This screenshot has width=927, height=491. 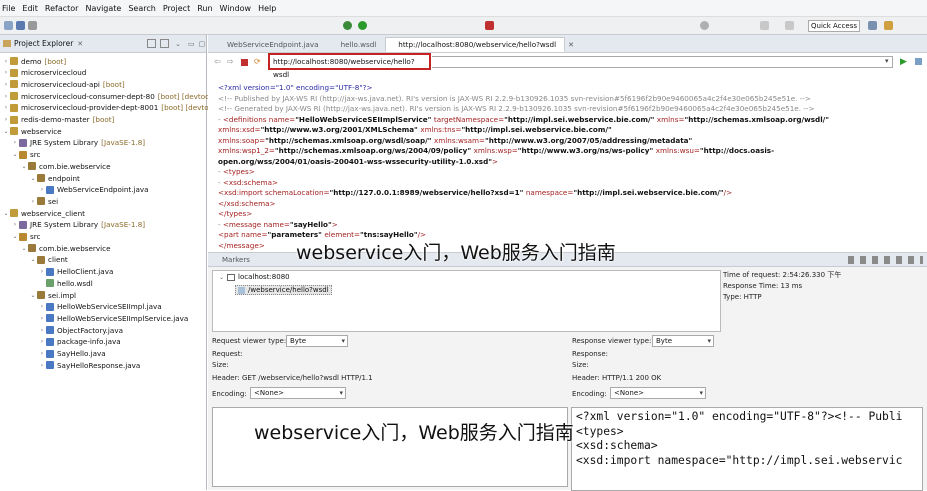 I want to click on open-external-icon, so click(x=918, y=61).